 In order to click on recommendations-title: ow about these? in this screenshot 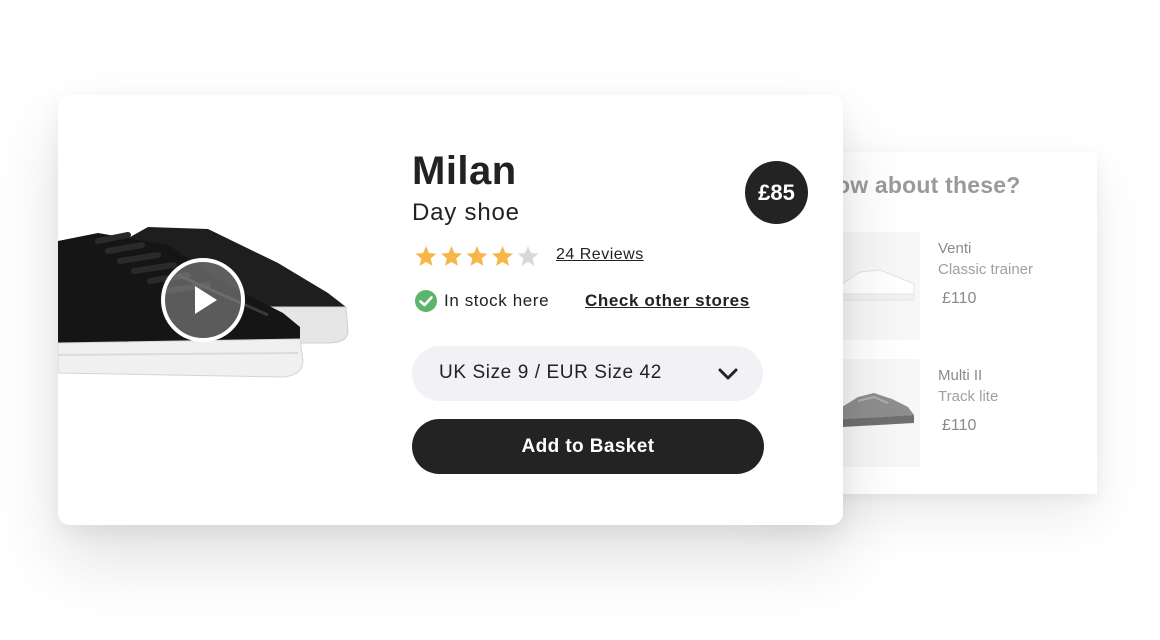, I will do `click(928, 185)`.